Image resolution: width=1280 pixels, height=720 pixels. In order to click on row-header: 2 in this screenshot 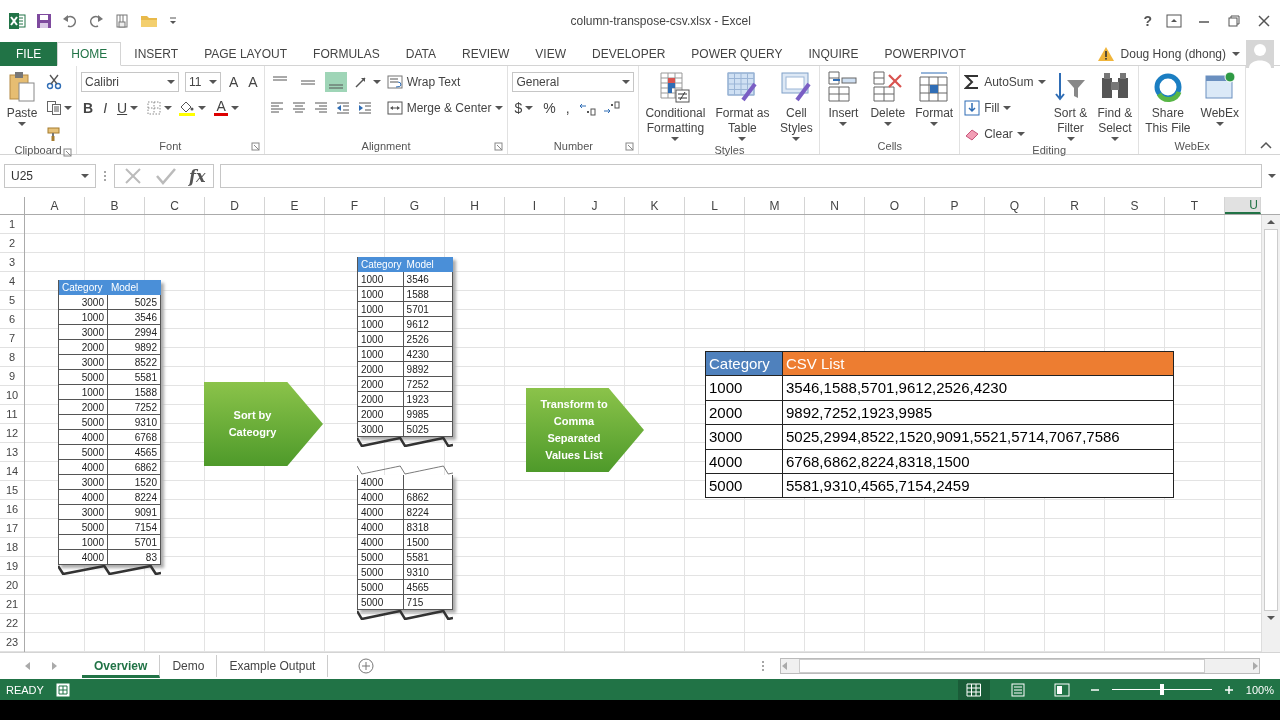, I will do `click(12, 243)`.